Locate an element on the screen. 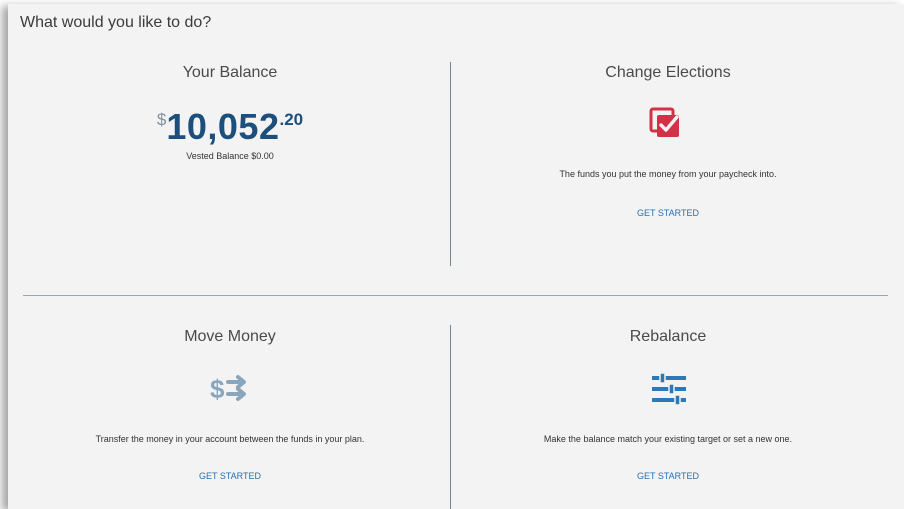 The width and height of the screenshot is (904, 509). rebalance-get-started-link: GET STARTED is located at coordinates (668, 476).